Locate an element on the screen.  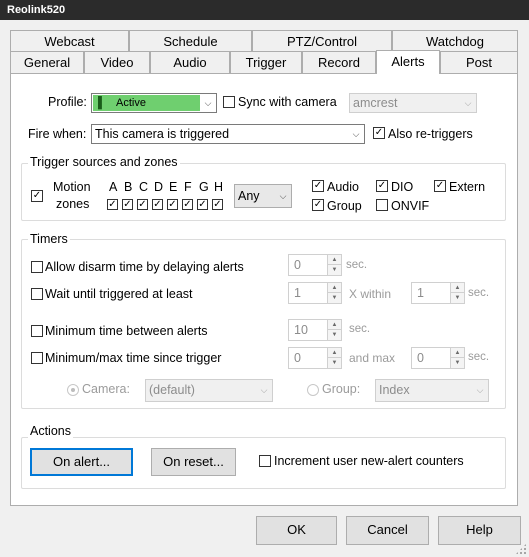
wait-within-spinner: 1 ▲ ▼ is located at coordinates (438, 293).